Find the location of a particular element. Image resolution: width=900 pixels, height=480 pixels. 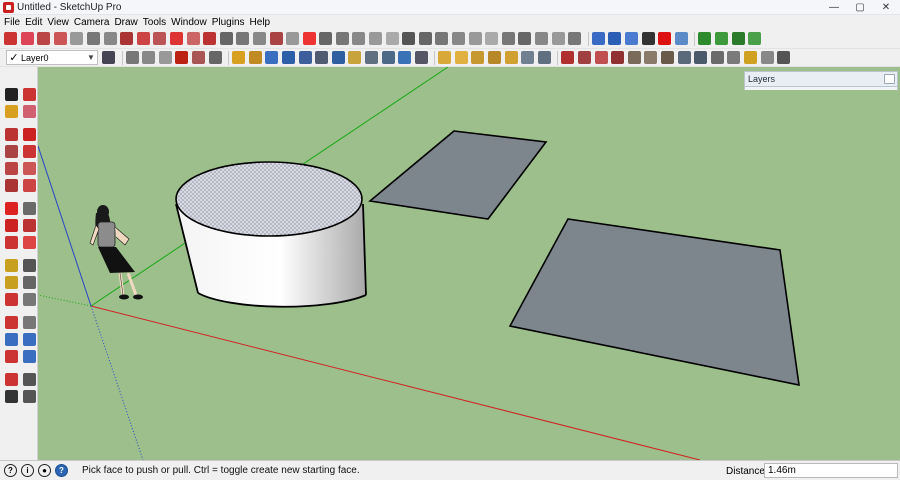

wireframe-style-icon is located at coordinates (575, 38).